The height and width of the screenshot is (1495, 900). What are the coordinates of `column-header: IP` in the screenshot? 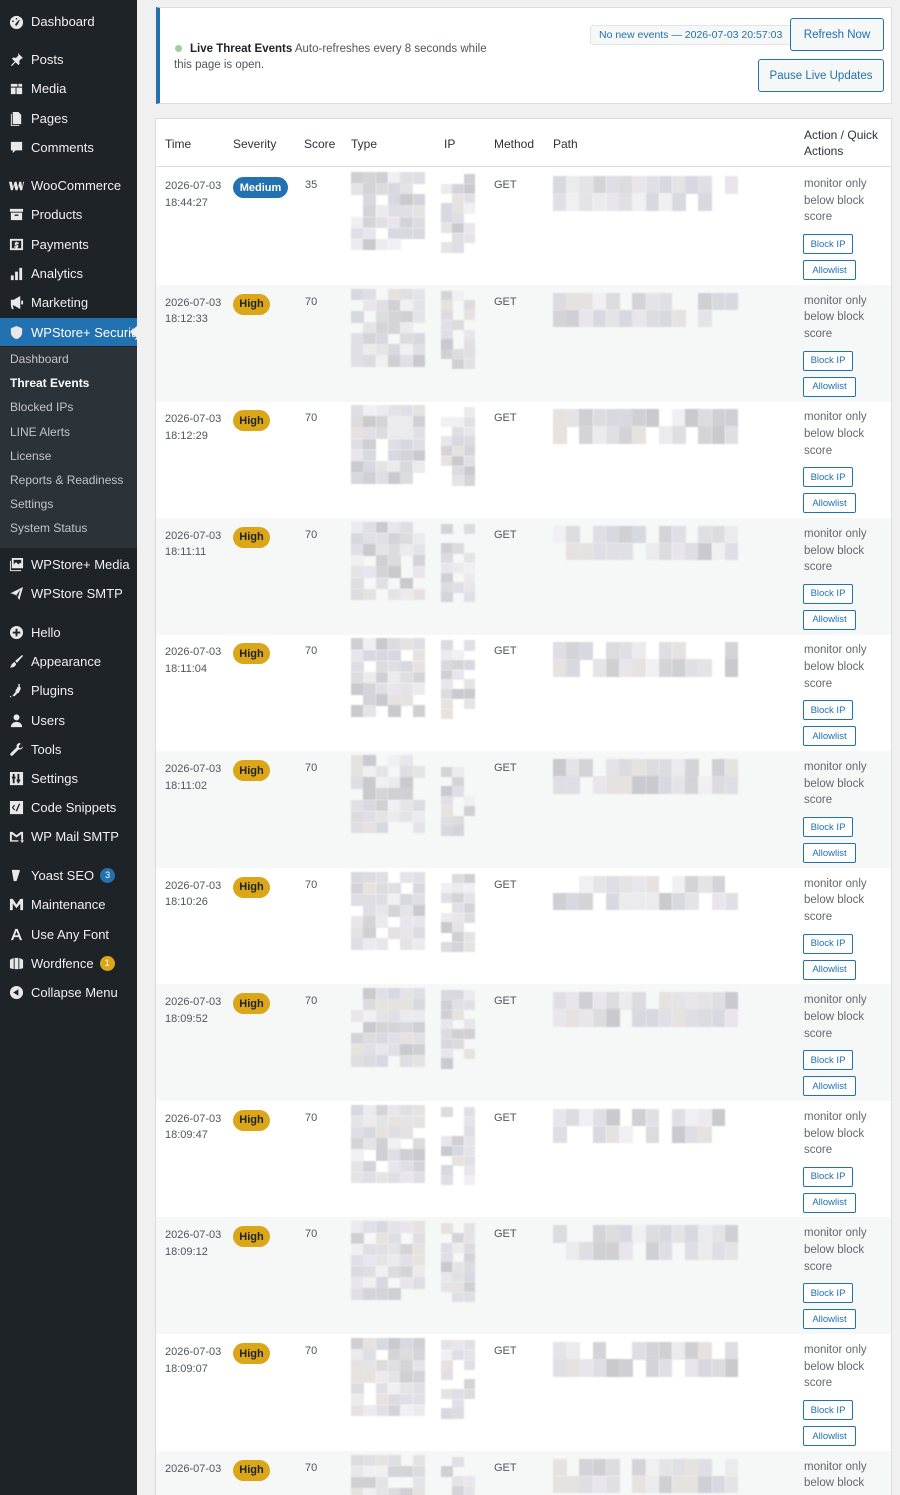 It's located at (450, 144).